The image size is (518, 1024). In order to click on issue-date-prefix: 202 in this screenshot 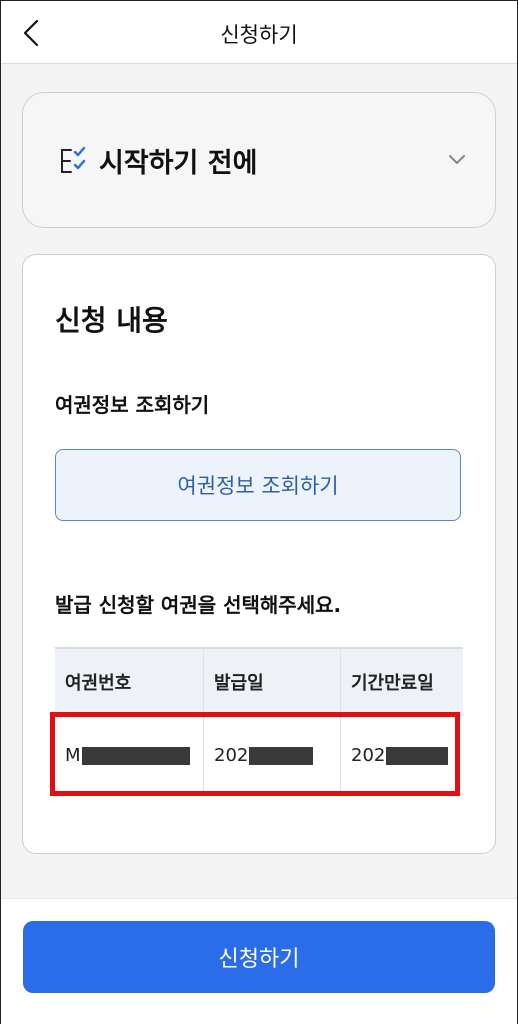, I will do `click(231, 755)`.